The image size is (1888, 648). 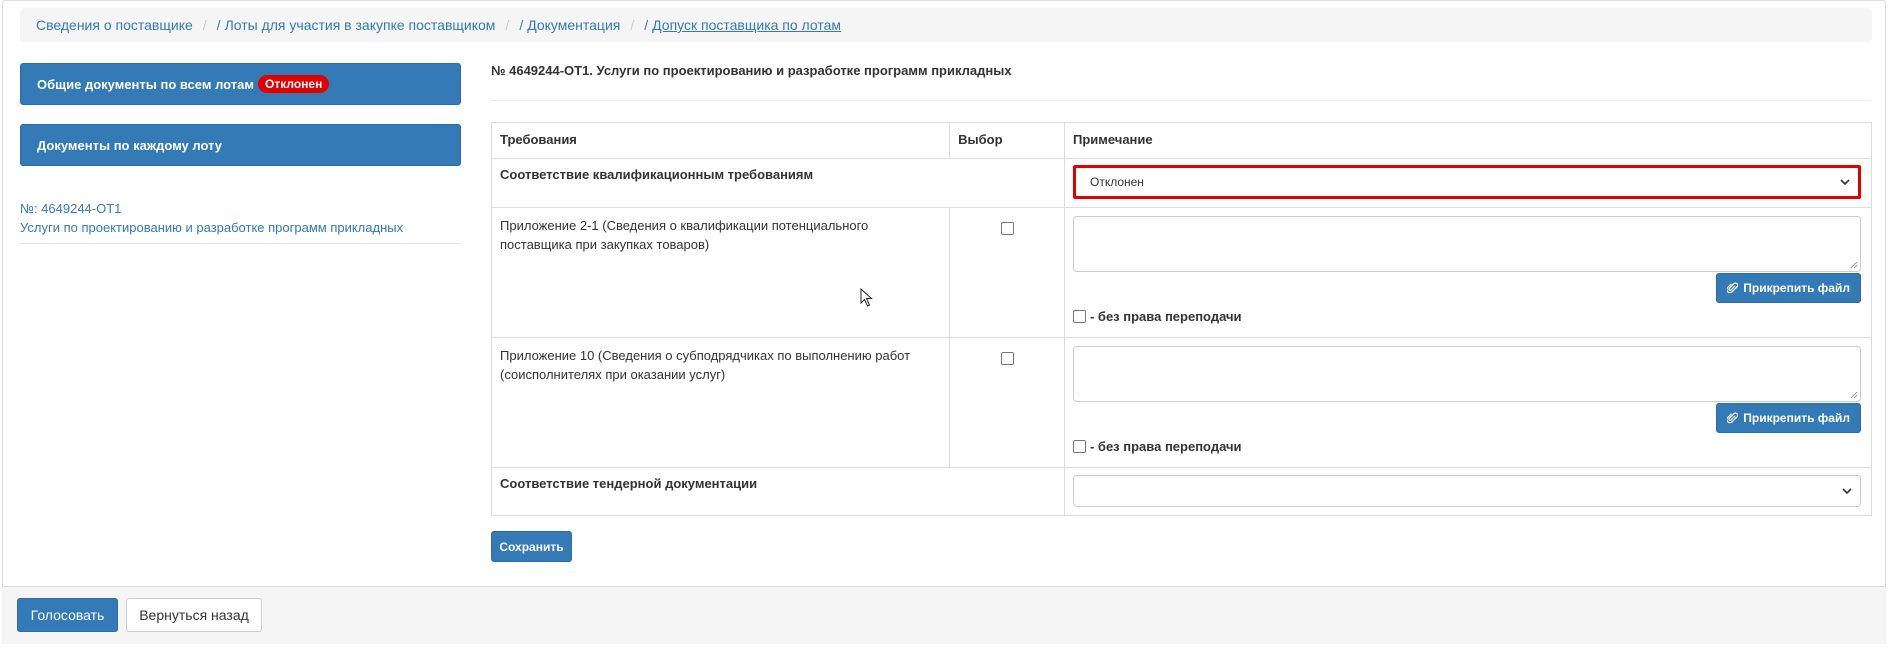 I want to click on footer-bar: Голосовать Вернуться назад, so click(x=944, y=615).